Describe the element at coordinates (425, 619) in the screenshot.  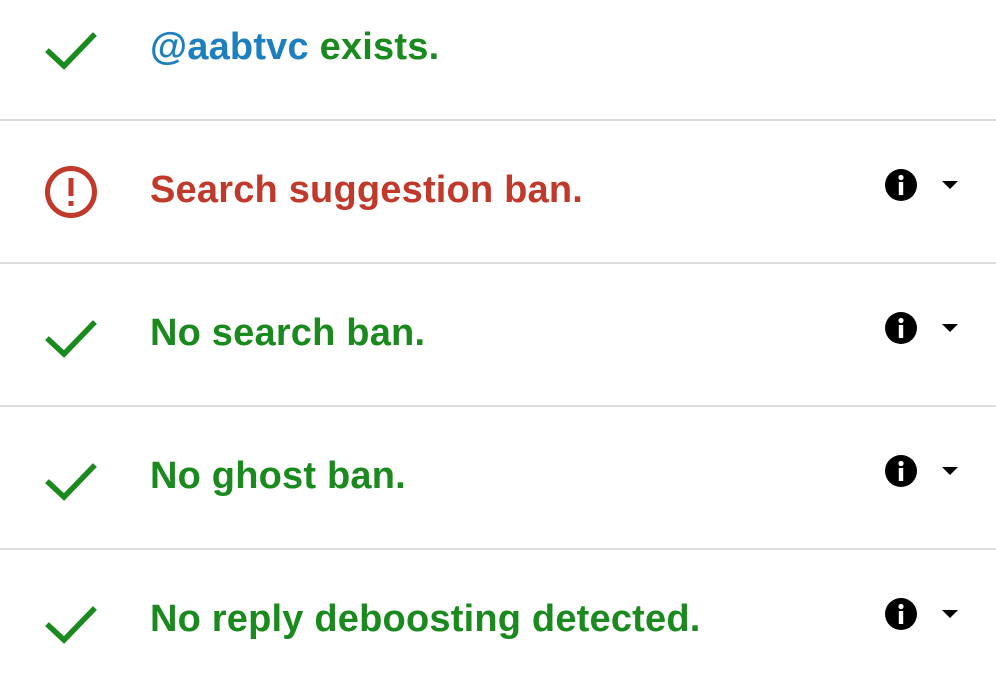
I see `result-text: No reply deboosting detected.` at that location.